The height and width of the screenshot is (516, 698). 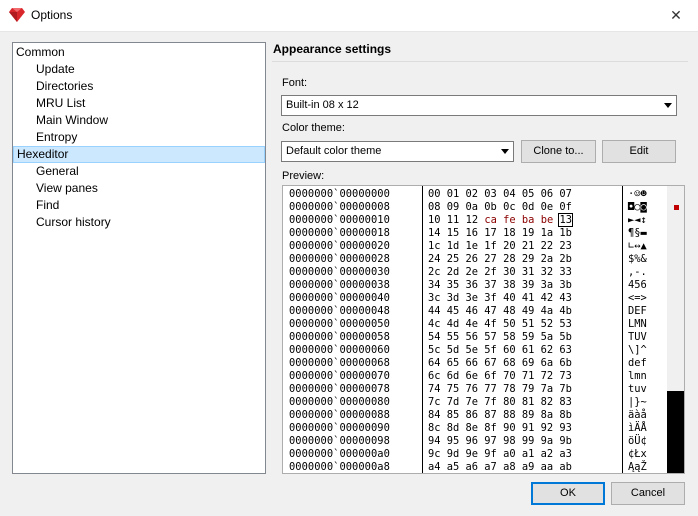 What do you see at coordinates (44, 69) in the screenshot?
I see `tree-item-update: Update` at bounding box center [44, 69].